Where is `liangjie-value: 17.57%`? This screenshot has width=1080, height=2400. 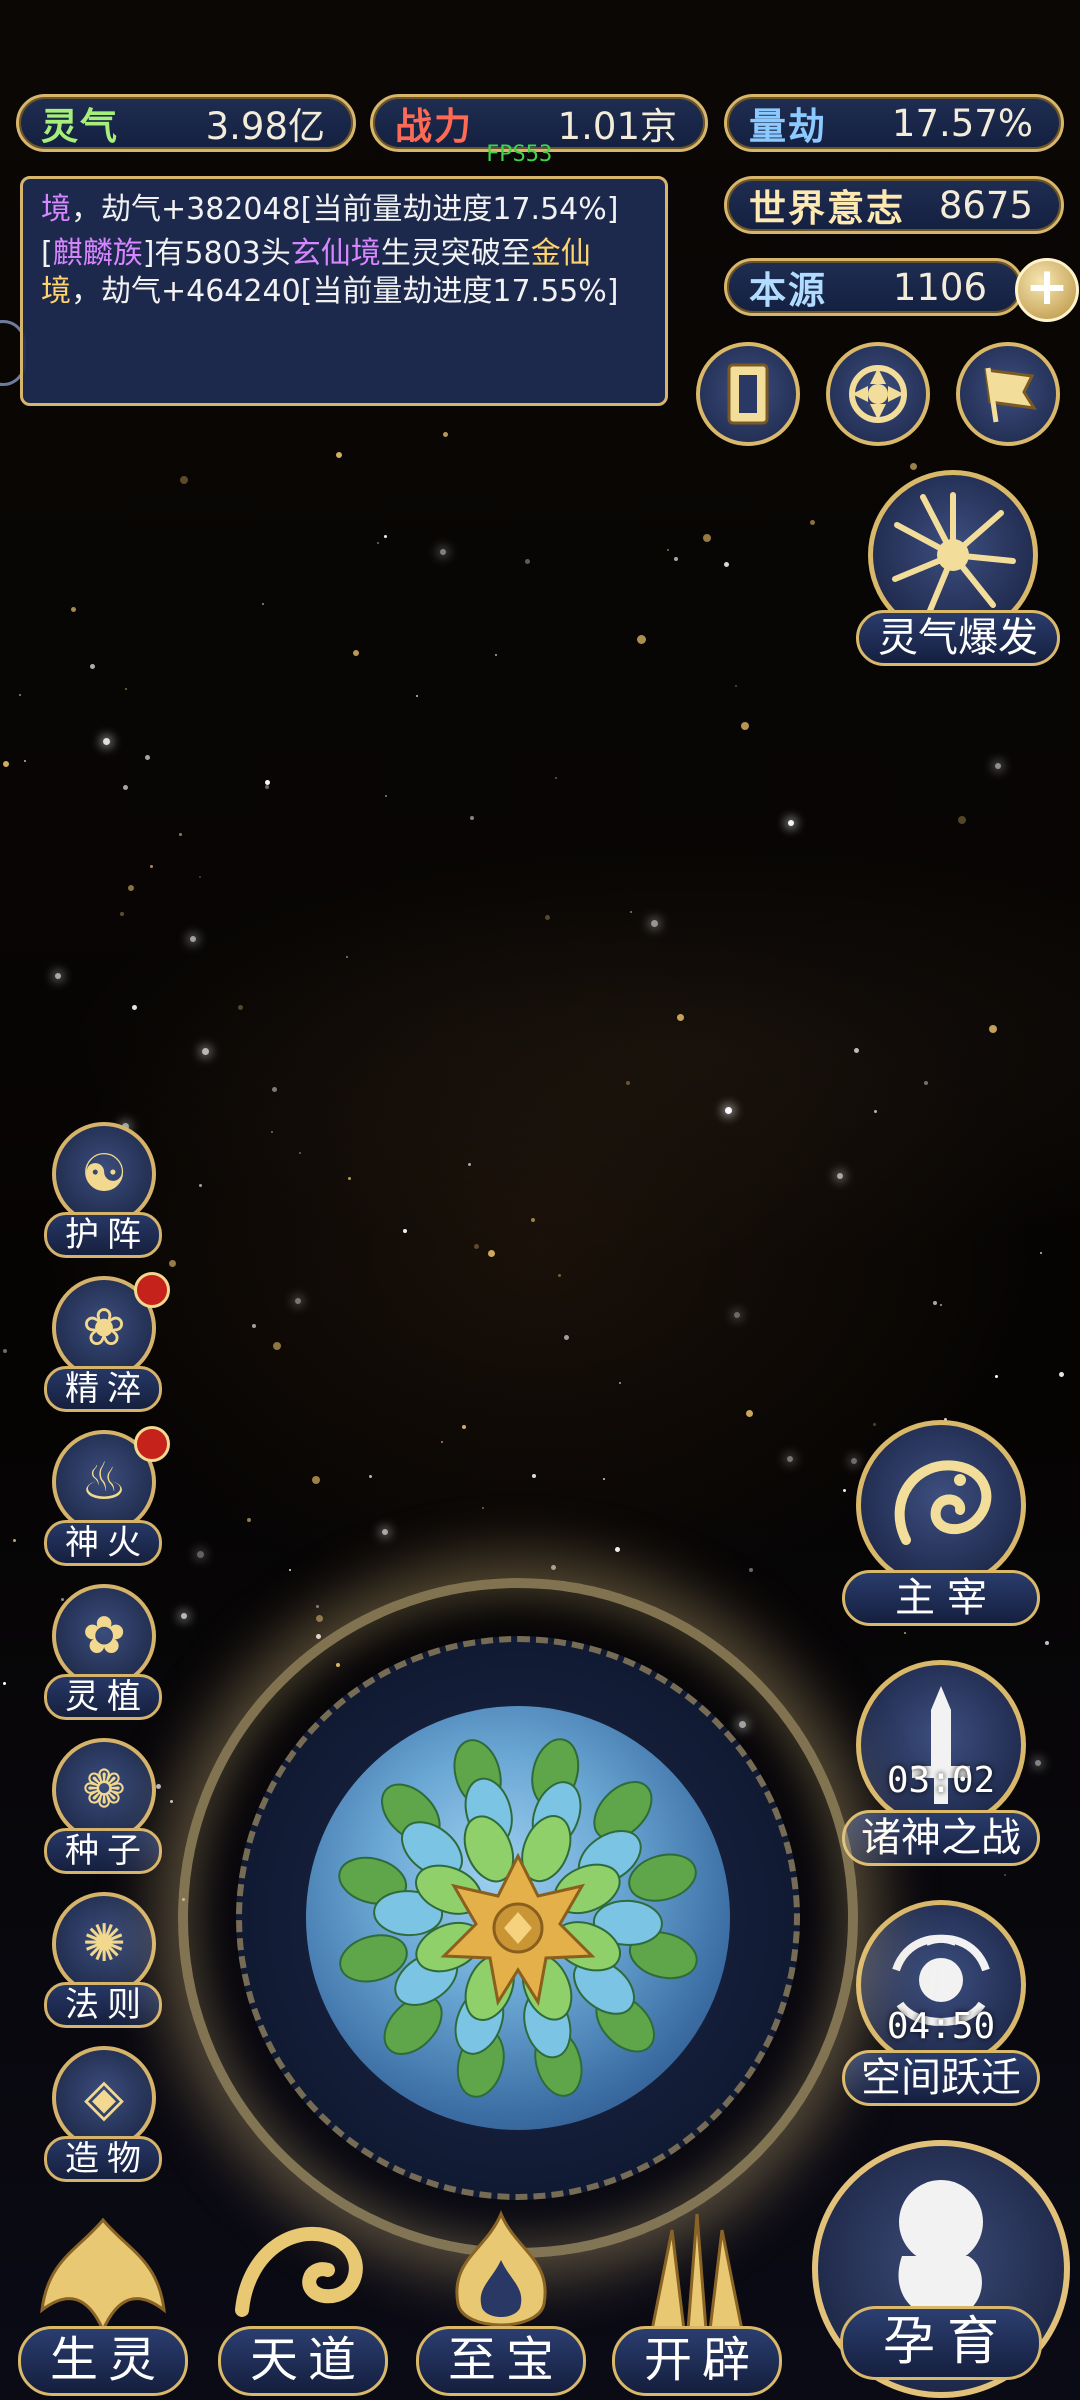
liangjie-value: 17.57% is located at coordinates (962, 123).